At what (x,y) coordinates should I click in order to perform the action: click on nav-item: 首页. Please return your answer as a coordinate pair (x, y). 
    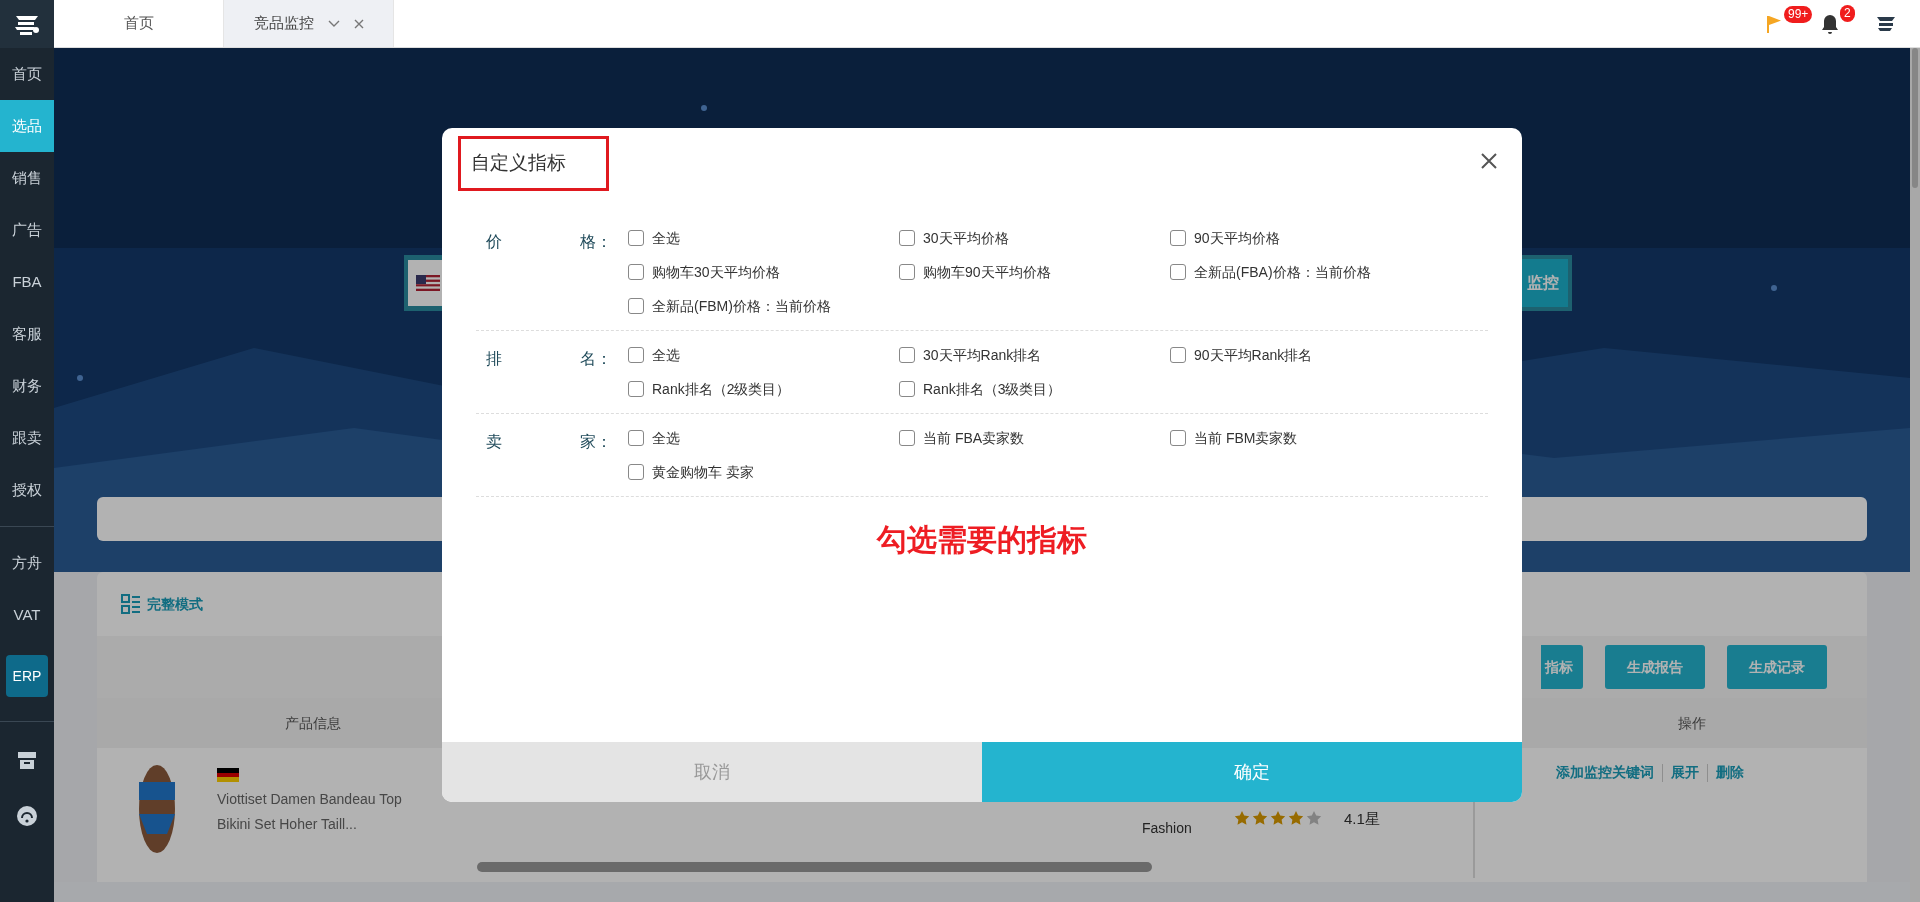
    Looking at the image, I should click on (27, 74).